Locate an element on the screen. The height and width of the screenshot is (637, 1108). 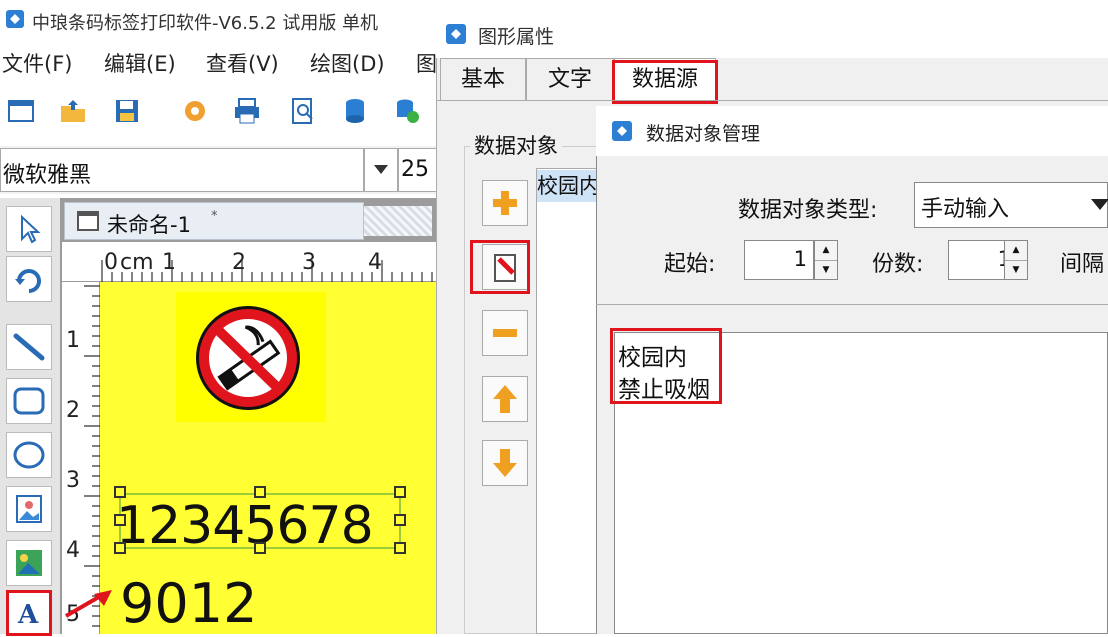
ellipse-icon is located at coordinates (29, 455).